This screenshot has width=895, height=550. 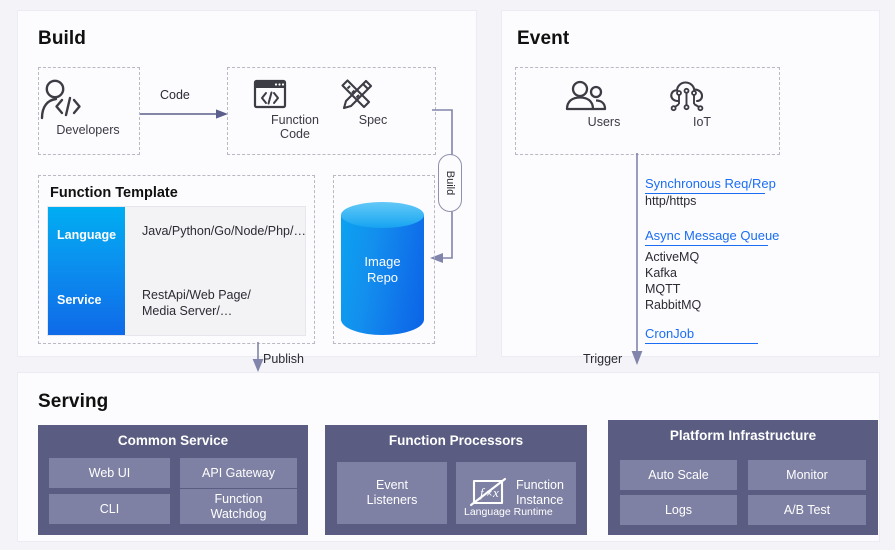 What do you see at coordinates (678, 510) in the screenshot?
I see `chip-logs: Logs` at bounding box center [678, 510].